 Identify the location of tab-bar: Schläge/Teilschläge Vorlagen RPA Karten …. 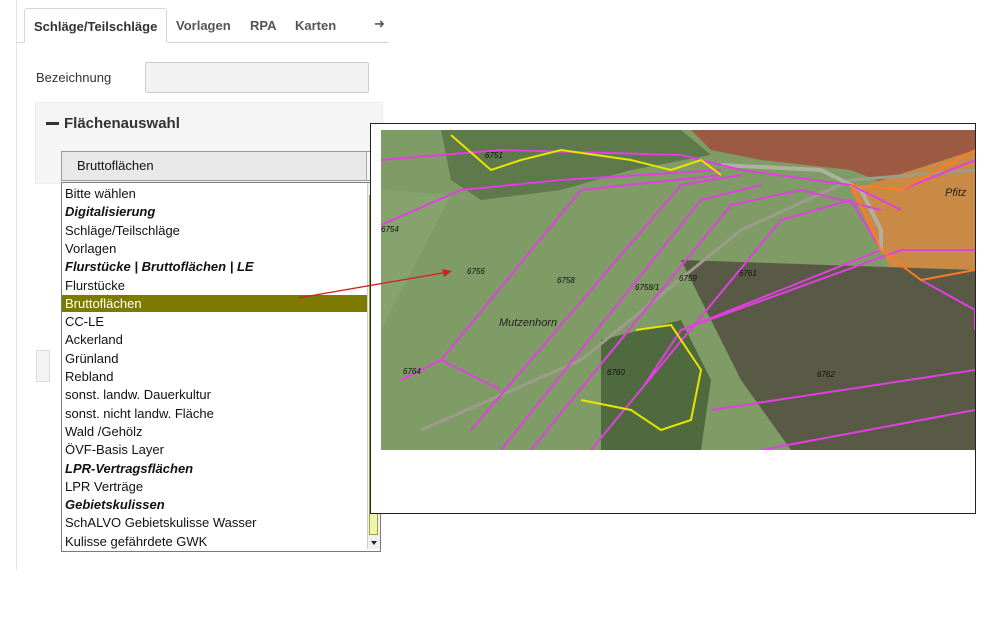
(203, 25).